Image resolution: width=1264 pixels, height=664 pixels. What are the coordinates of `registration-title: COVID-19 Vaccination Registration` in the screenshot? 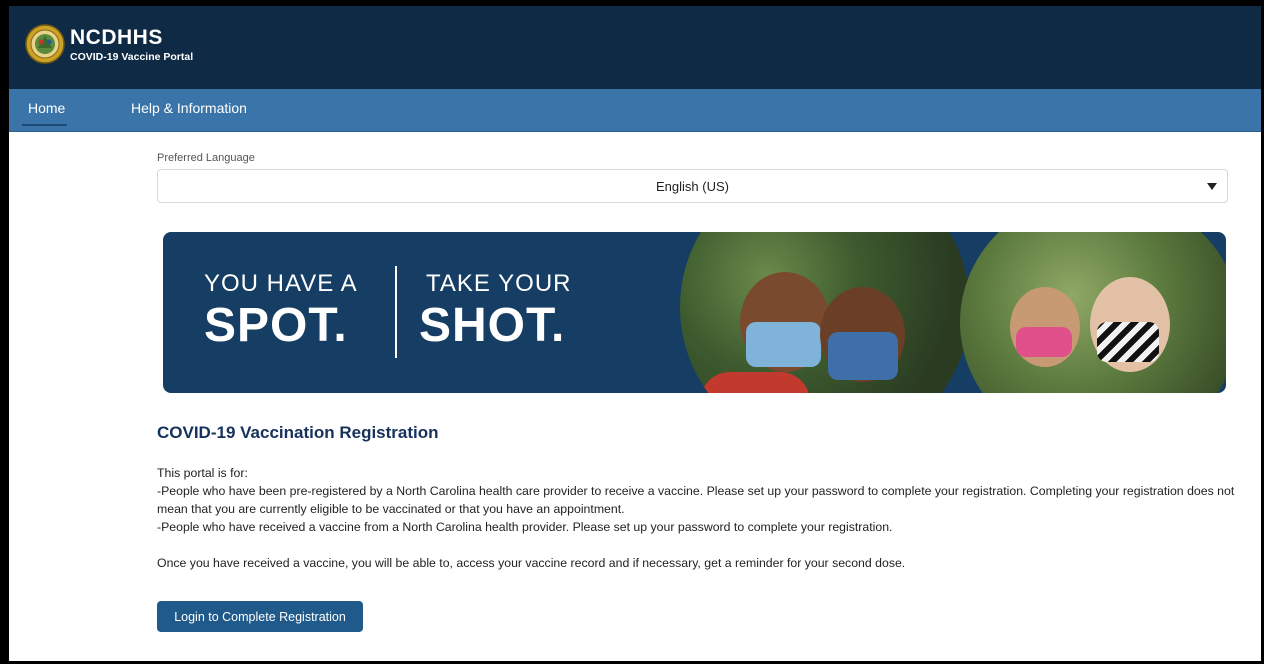 It's located at (298, 432).